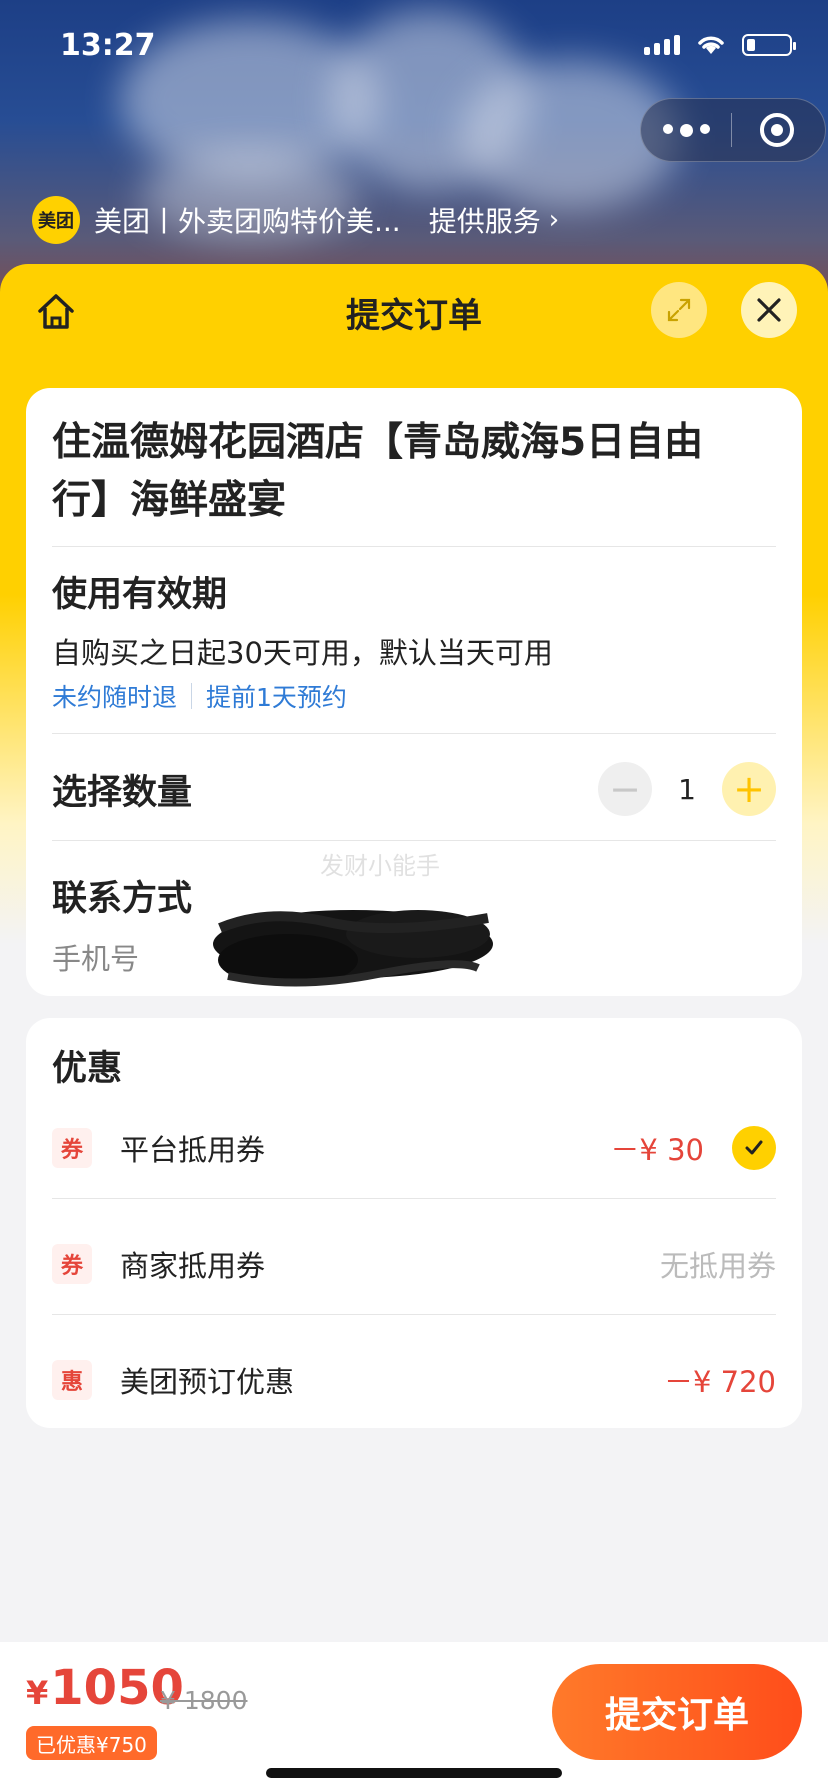 This screenshot has height=1792, width=828. I want to click on close-button, so click(769, 310).